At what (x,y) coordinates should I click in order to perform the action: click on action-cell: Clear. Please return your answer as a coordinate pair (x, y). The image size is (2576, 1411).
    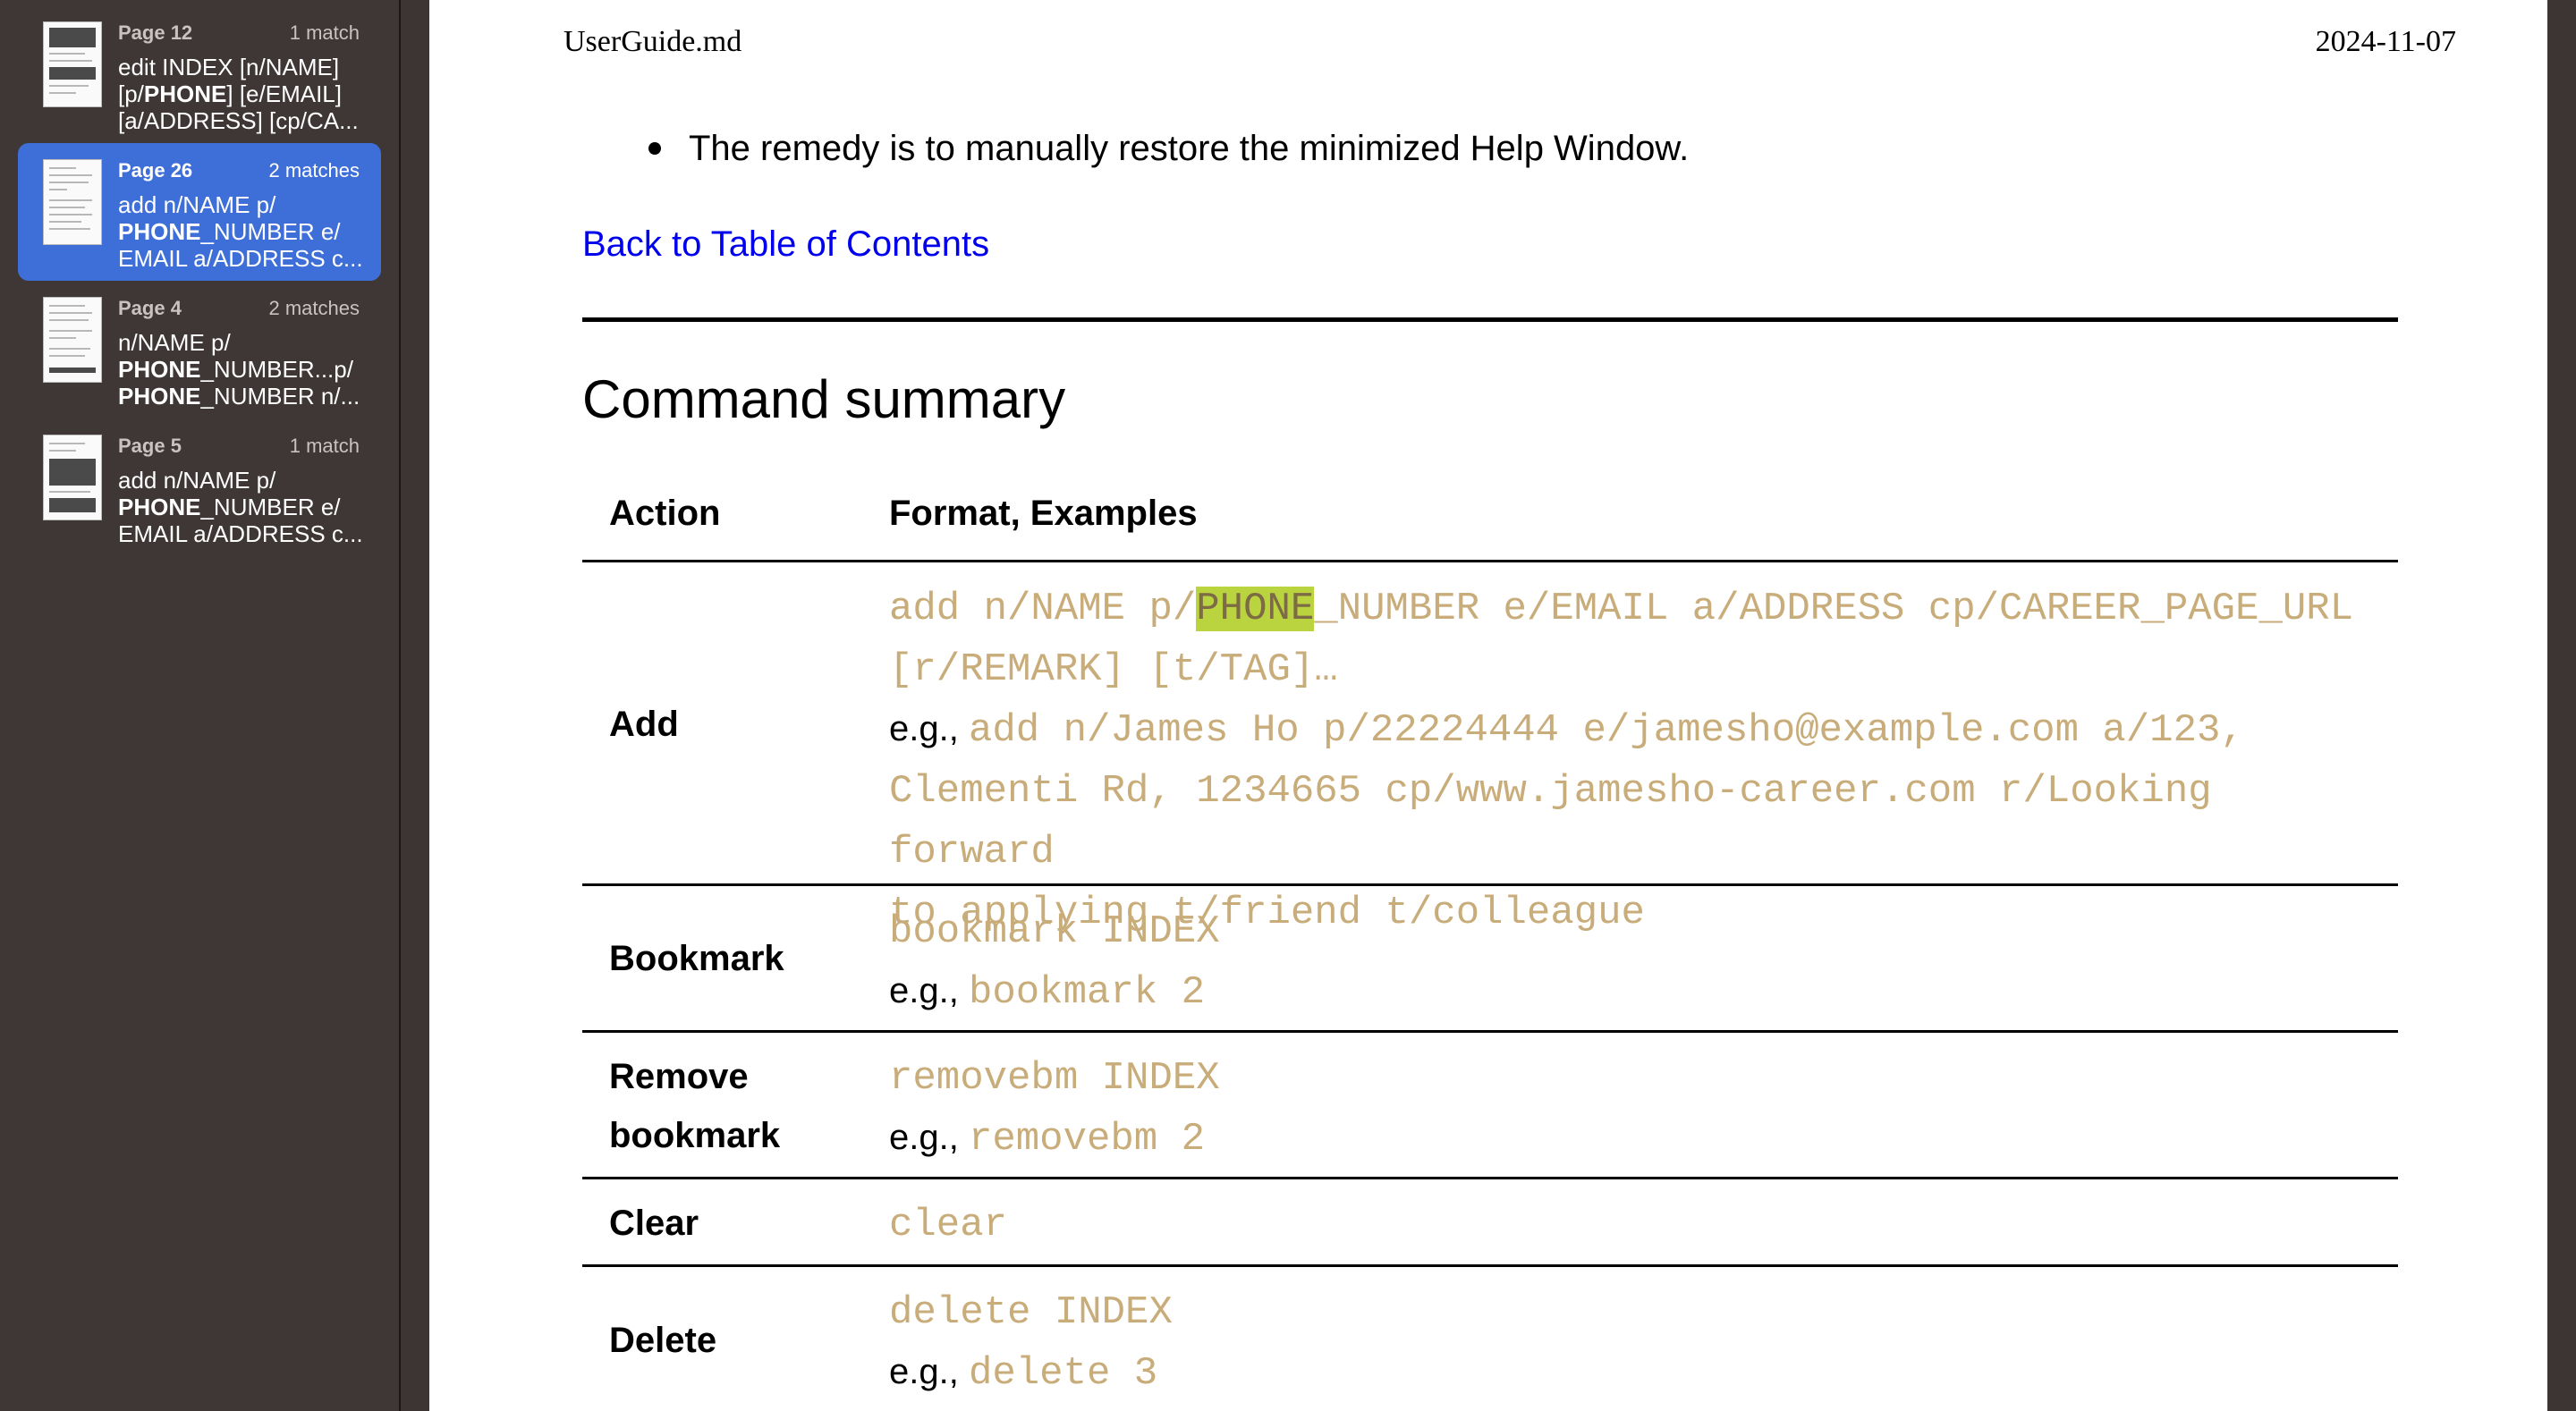
    Looking at the image, I should click on (654, 1223).